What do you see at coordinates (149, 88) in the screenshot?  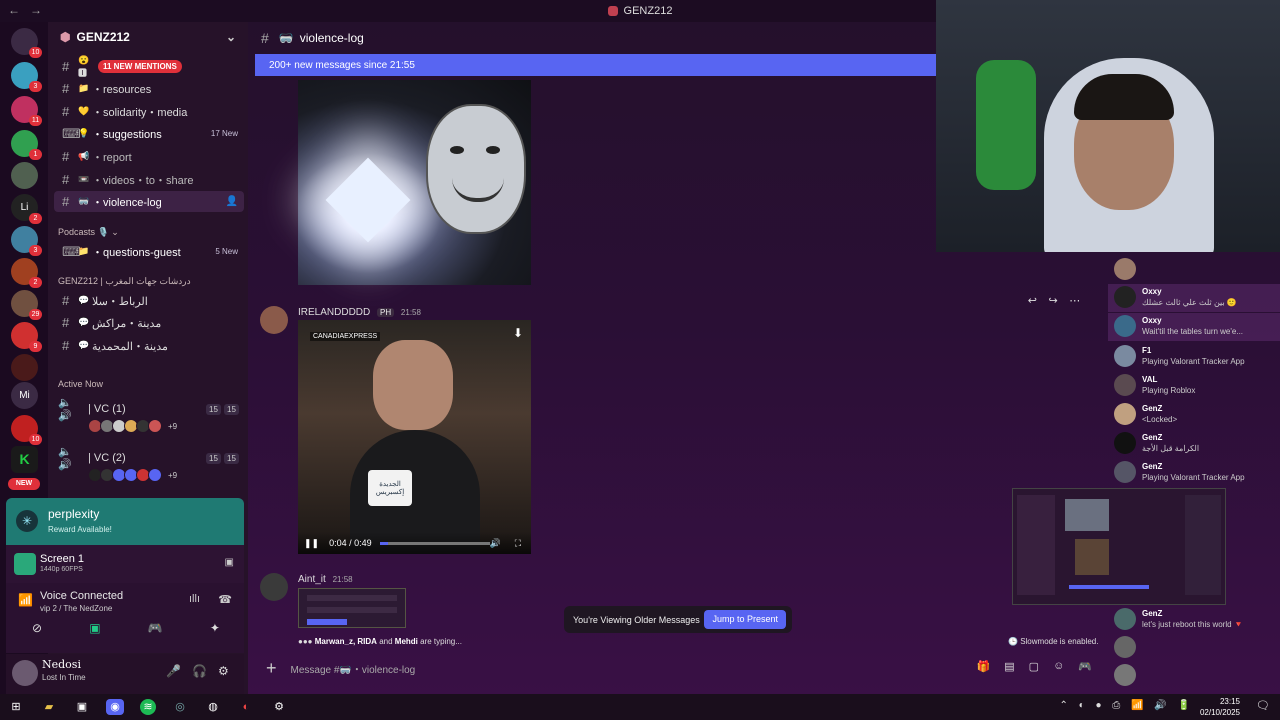 I see `channel-resources: # 📁 ・resources` at bounding box center [149, 88].